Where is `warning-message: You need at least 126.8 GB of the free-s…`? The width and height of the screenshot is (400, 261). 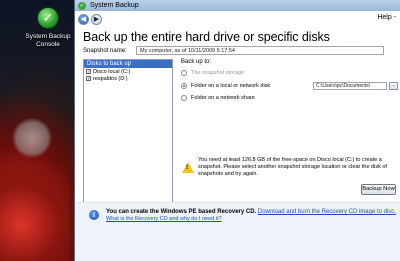
warning-message: You need at least 126.8 GB of the free-s… is located at coordinates (292, 167).